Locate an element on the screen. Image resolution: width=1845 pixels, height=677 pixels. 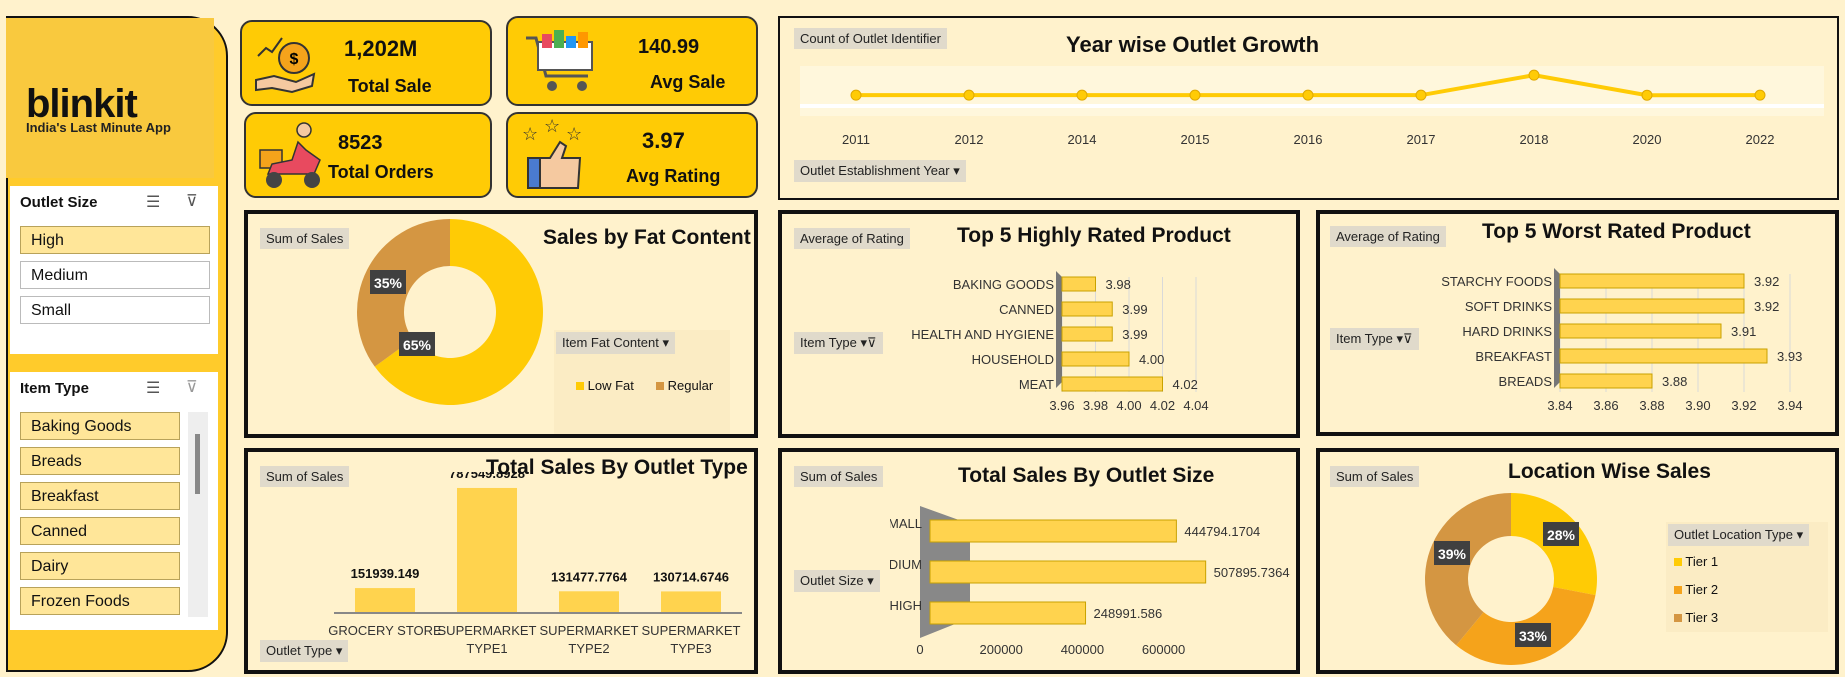
data-label: 65% is located at coordinates (417, 345).